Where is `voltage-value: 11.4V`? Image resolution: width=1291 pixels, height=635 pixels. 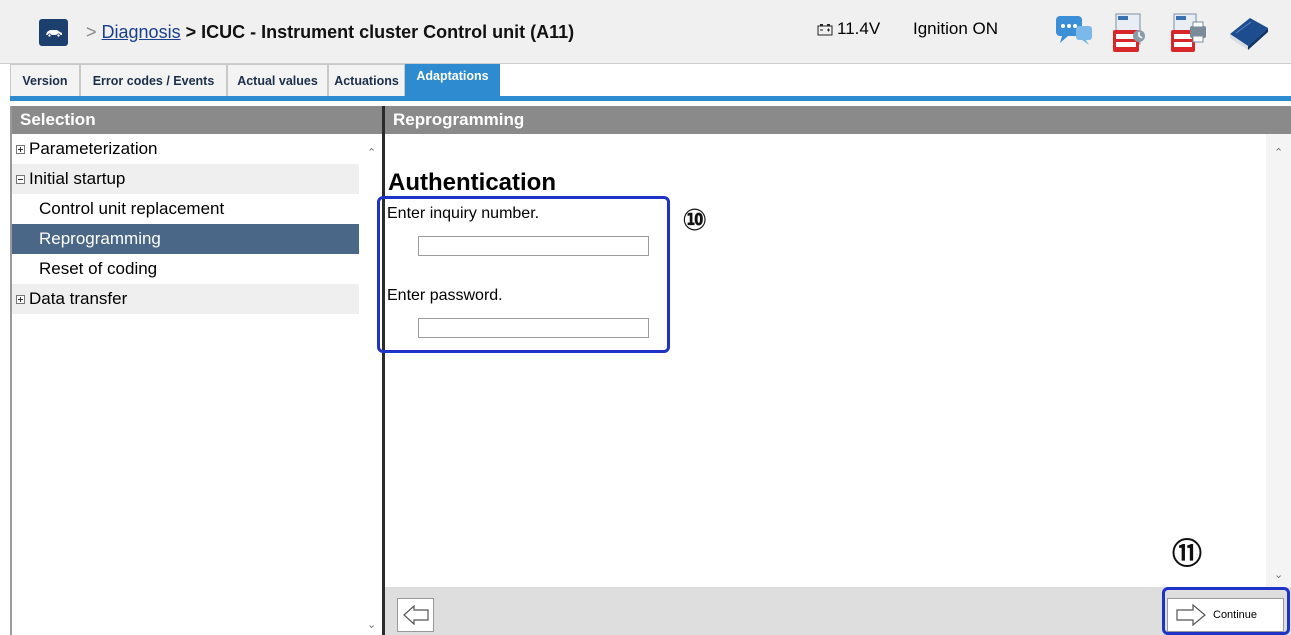
voltage-value: 11.4V is located at coordinates (859, 28).